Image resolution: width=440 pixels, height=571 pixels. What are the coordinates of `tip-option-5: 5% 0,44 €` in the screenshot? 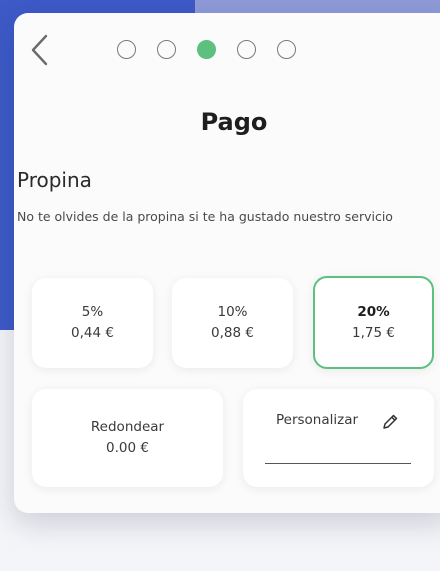 It's located at (92, 323).